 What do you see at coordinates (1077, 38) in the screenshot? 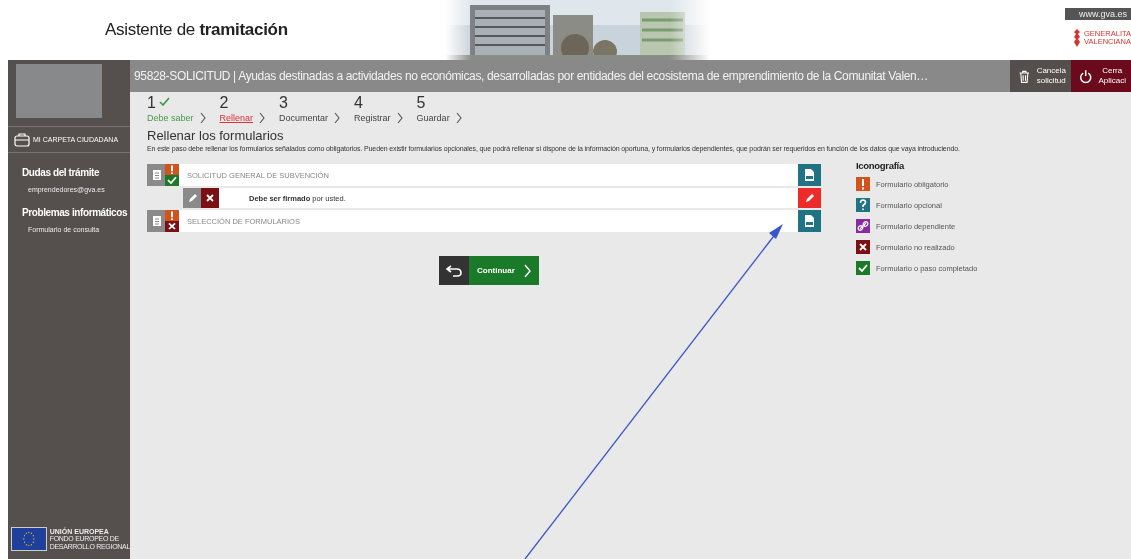
I see `logo-icon` at bounding box center [1077, 38].